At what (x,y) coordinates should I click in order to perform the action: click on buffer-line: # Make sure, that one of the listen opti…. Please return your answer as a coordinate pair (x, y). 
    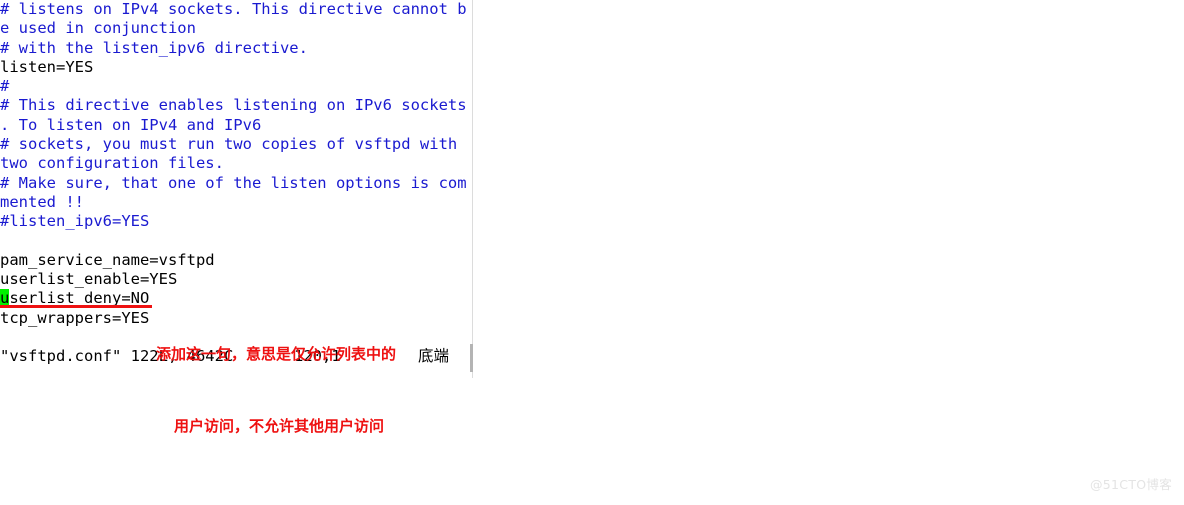
    Looking at the image, I should click on (233, 182).